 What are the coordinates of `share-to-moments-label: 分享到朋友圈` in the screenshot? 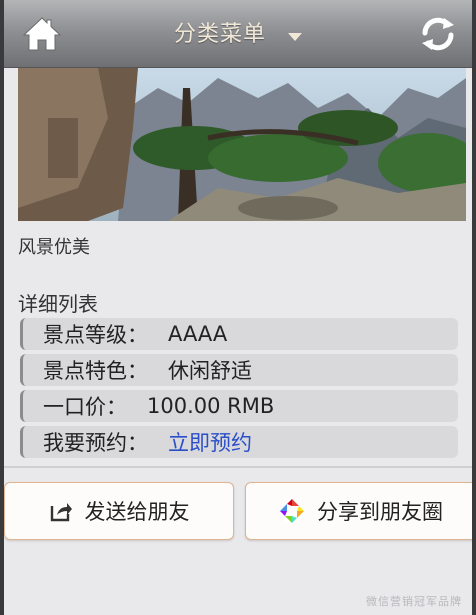 It's located at (380, 512).